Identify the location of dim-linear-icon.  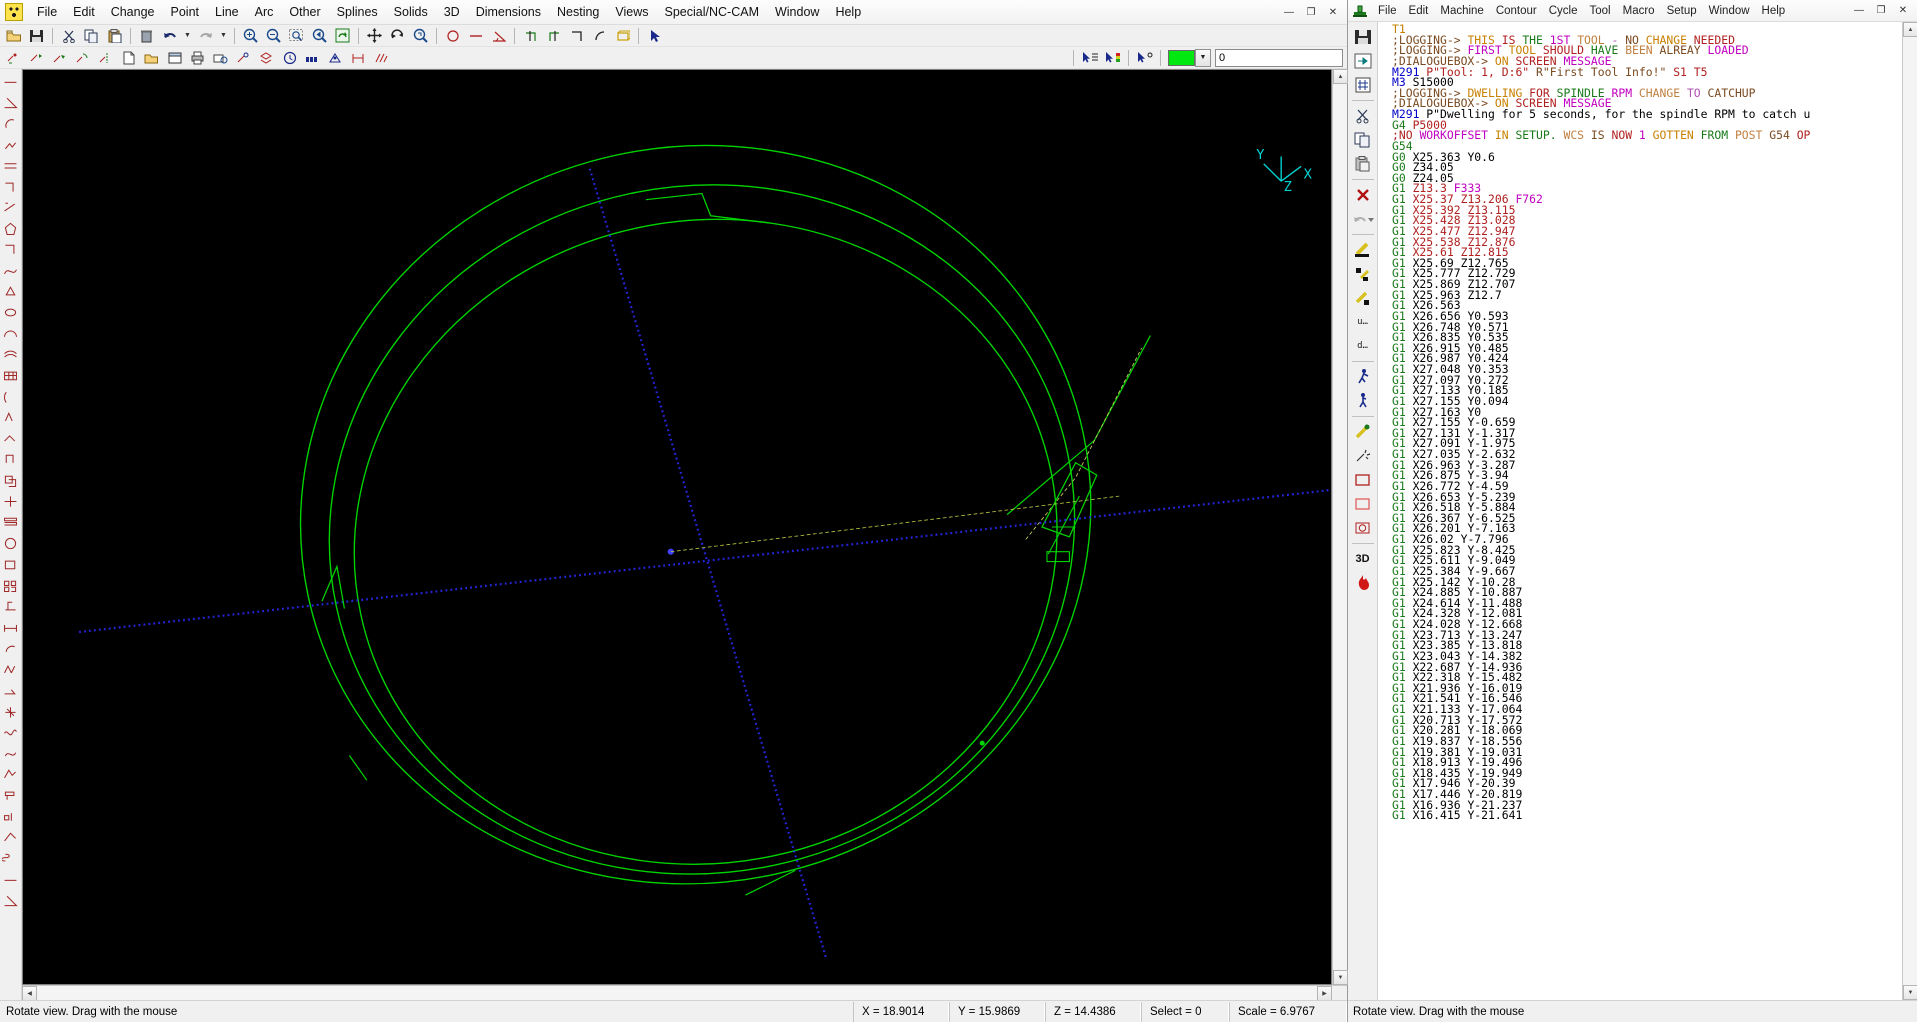
(11, 648).